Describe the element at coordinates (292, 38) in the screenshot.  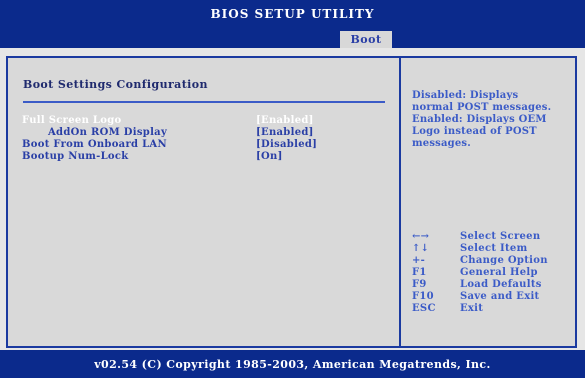
I see `tab-strip: Boot` at that location.